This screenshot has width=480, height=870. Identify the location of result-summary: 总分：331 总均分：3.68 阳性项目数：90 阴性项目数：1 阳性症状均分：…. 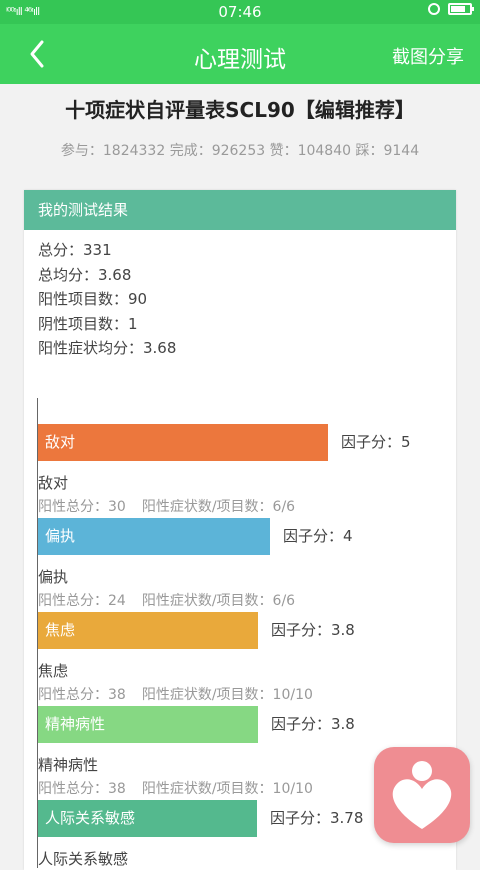
(240, 295).